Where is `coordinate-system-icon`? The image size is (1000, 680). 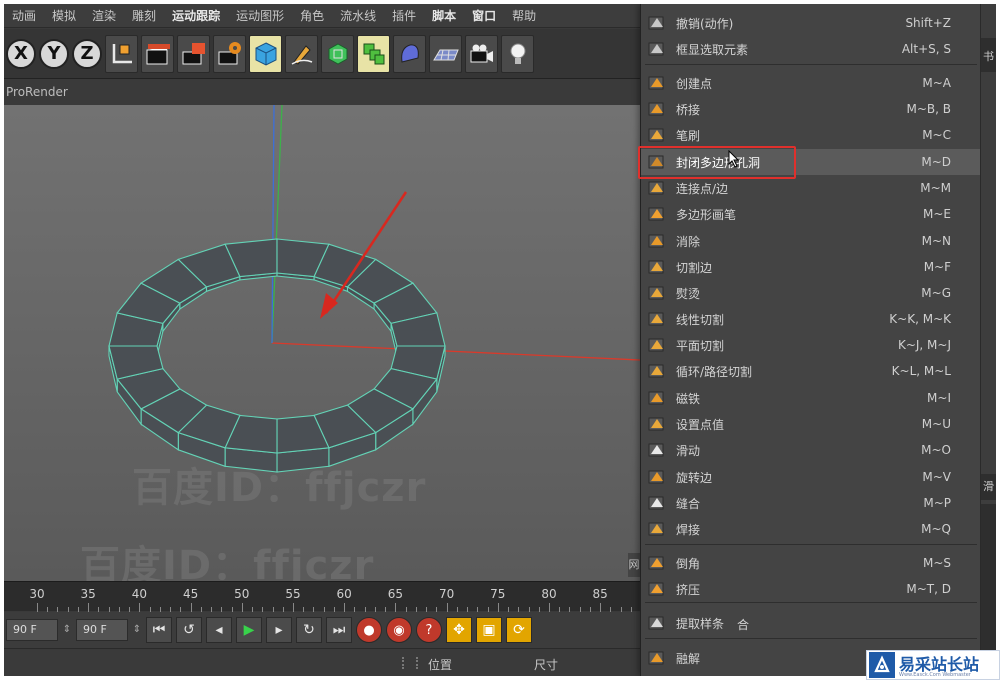 coordinate-system-icon is located at coordinates (121, 53).